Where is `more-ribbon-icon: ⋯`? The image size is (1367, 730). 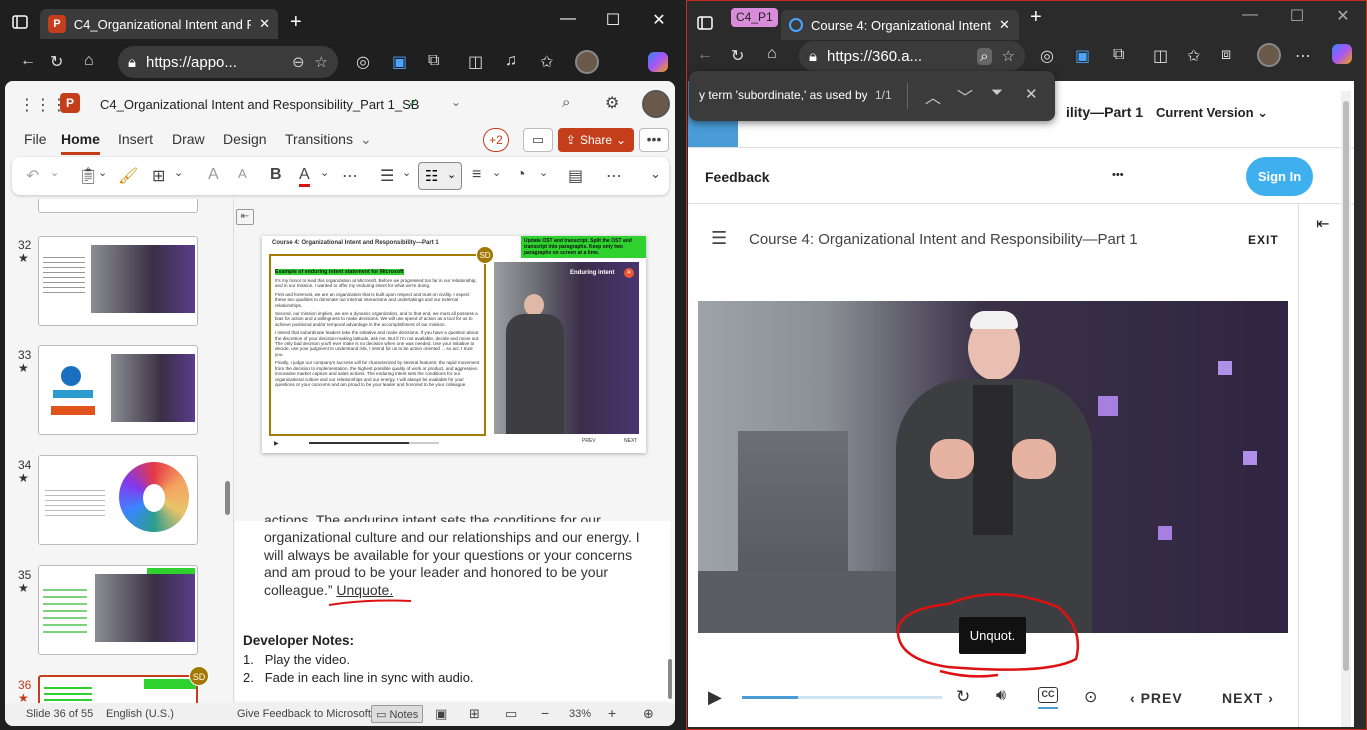 more-ribbon-icon: ⋯ is located at coordinates (614, 176).